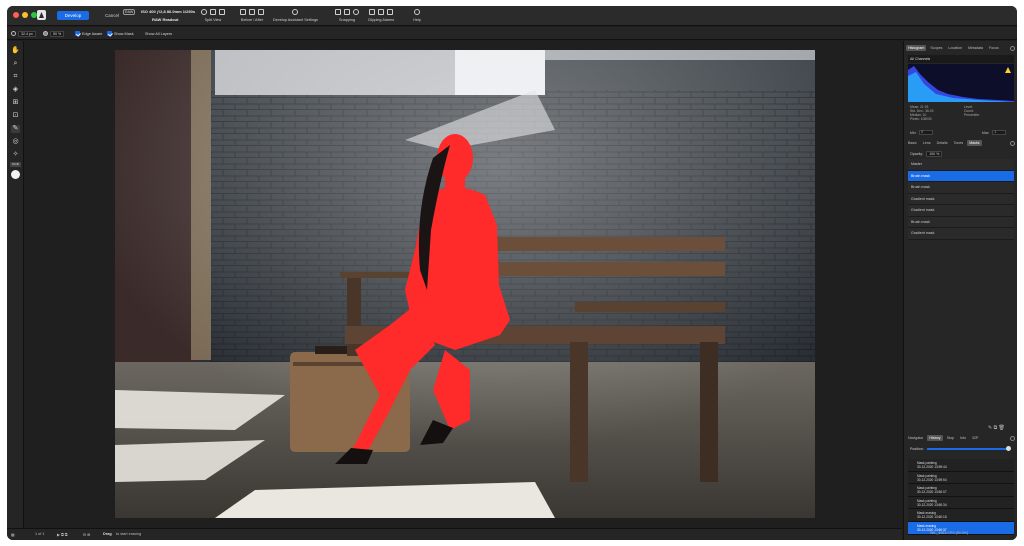  Describe the element at coordinates (913, 132) in the screenshot. I see `min-label: Min:` at that location.